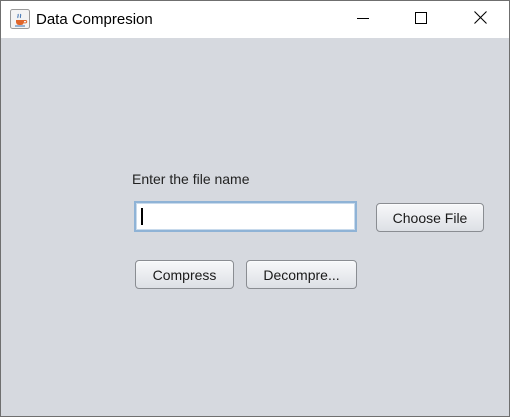  What do you see at coordinates (142, 216) in the screenshot?
I see `text-caret` at bounding box center [142, 216].